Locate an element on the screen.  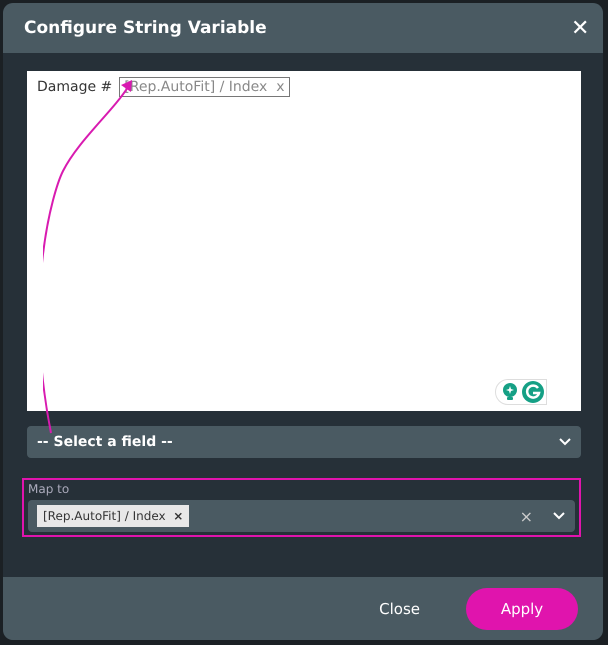
editor-text: Damage # is located at coordinates (74, 87).